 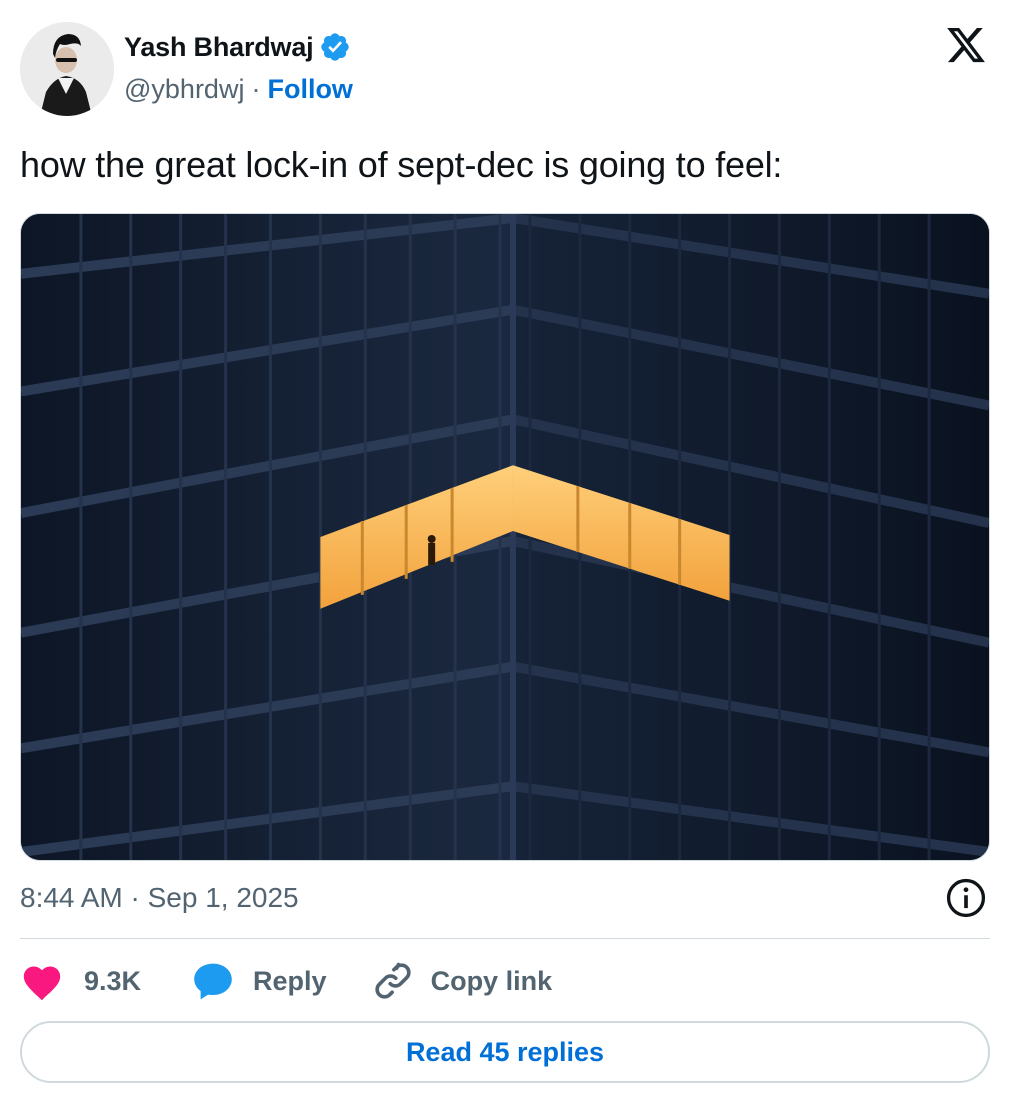 I want to click on avatar-image, so click(x=67, y=69).